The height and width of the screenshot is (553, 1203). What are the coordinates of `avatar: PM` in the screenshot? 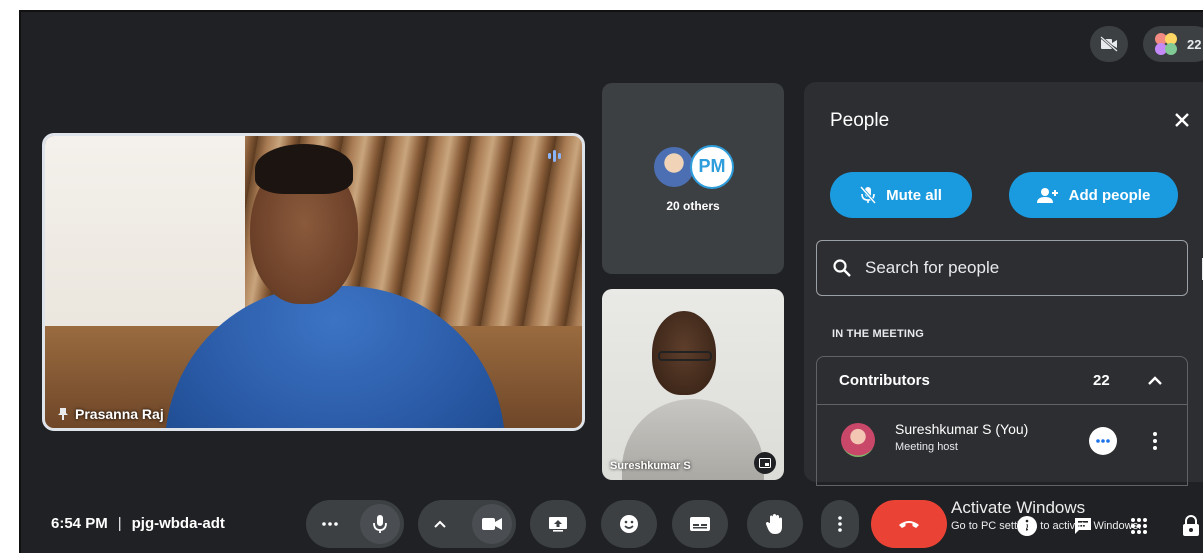 It's located at (712, 166).